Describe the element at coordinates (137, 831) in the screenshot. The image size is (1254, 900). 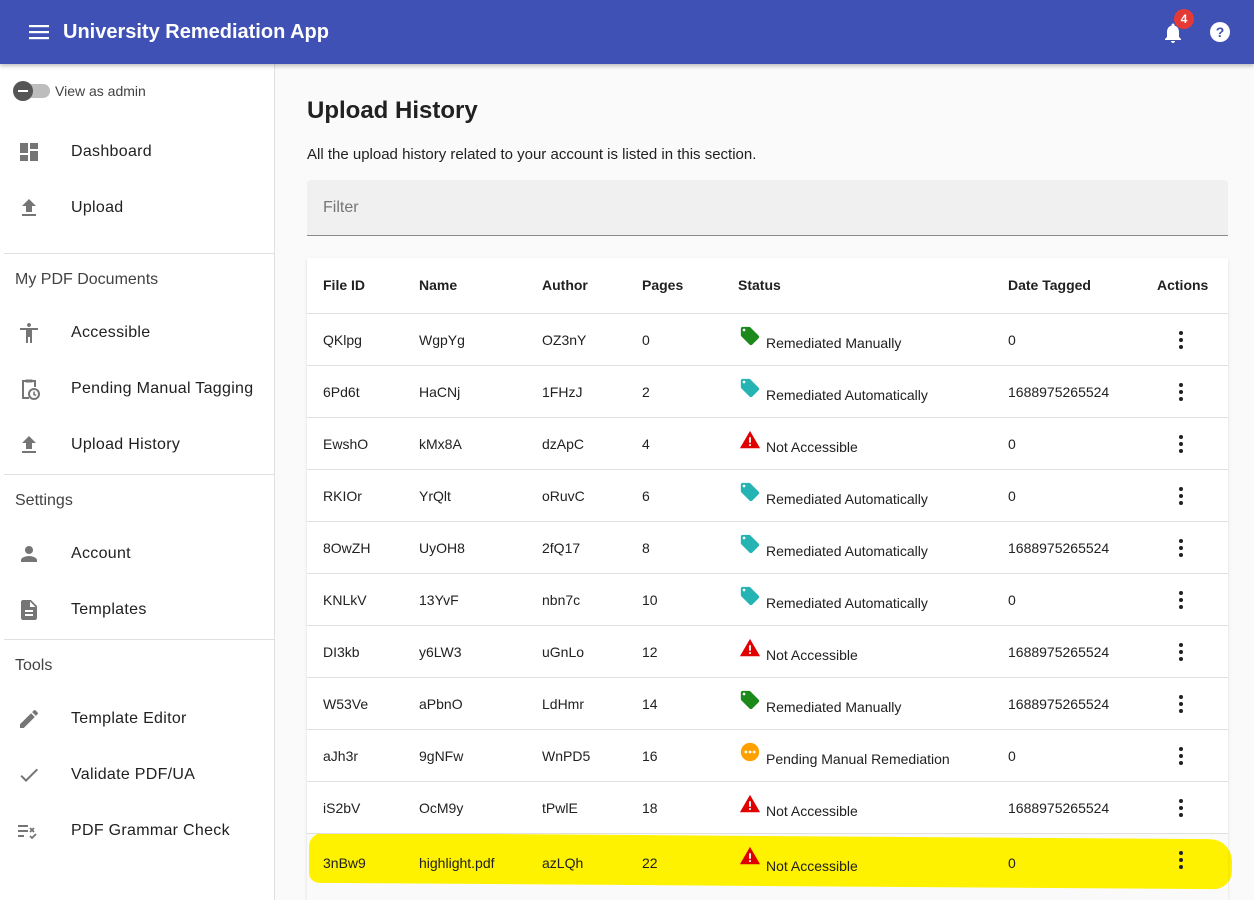
I see `sidebar-item-pdf-grammar-check: PDF Grammar Check` at that location.